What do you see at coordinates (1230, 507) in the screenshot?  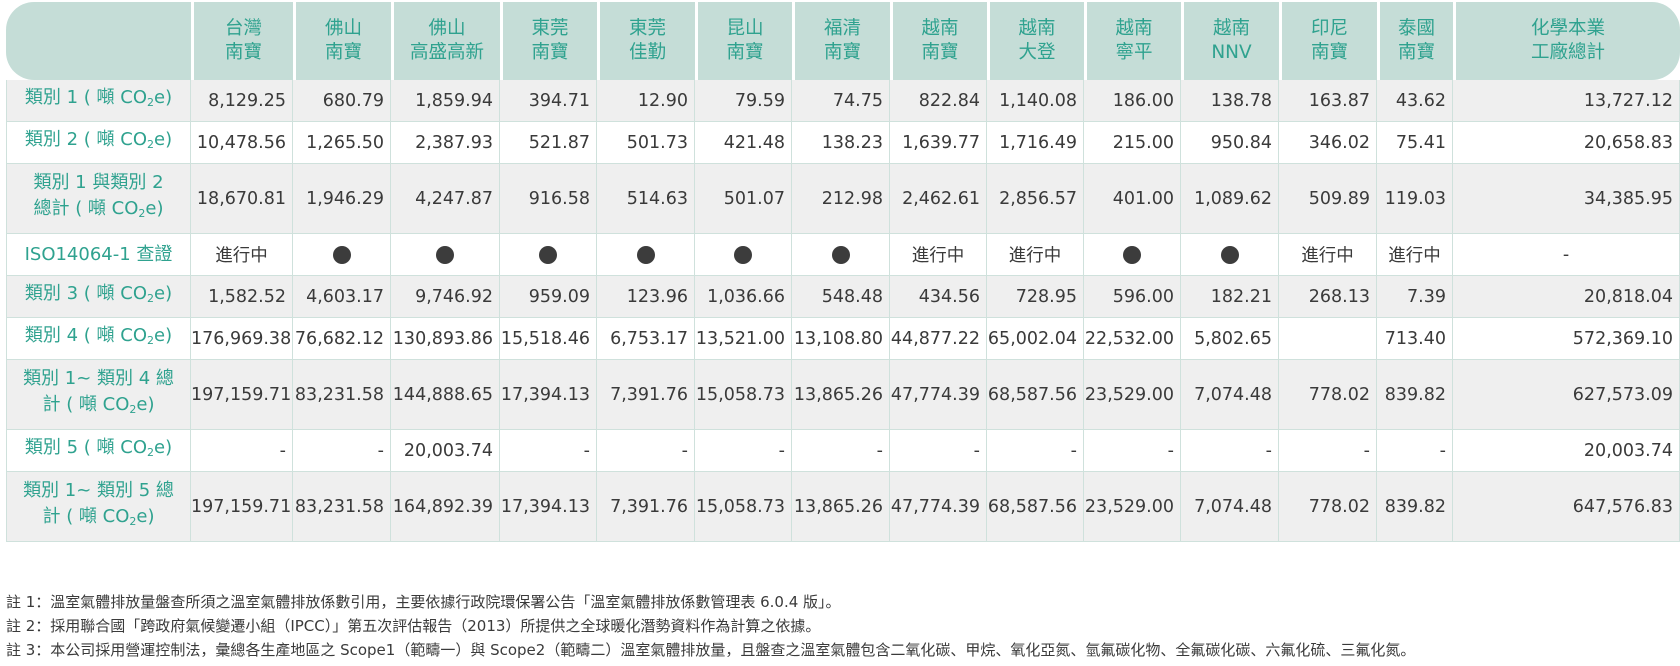 I see `table-cell: 7,074.48` at bounding box center [1230, 507].